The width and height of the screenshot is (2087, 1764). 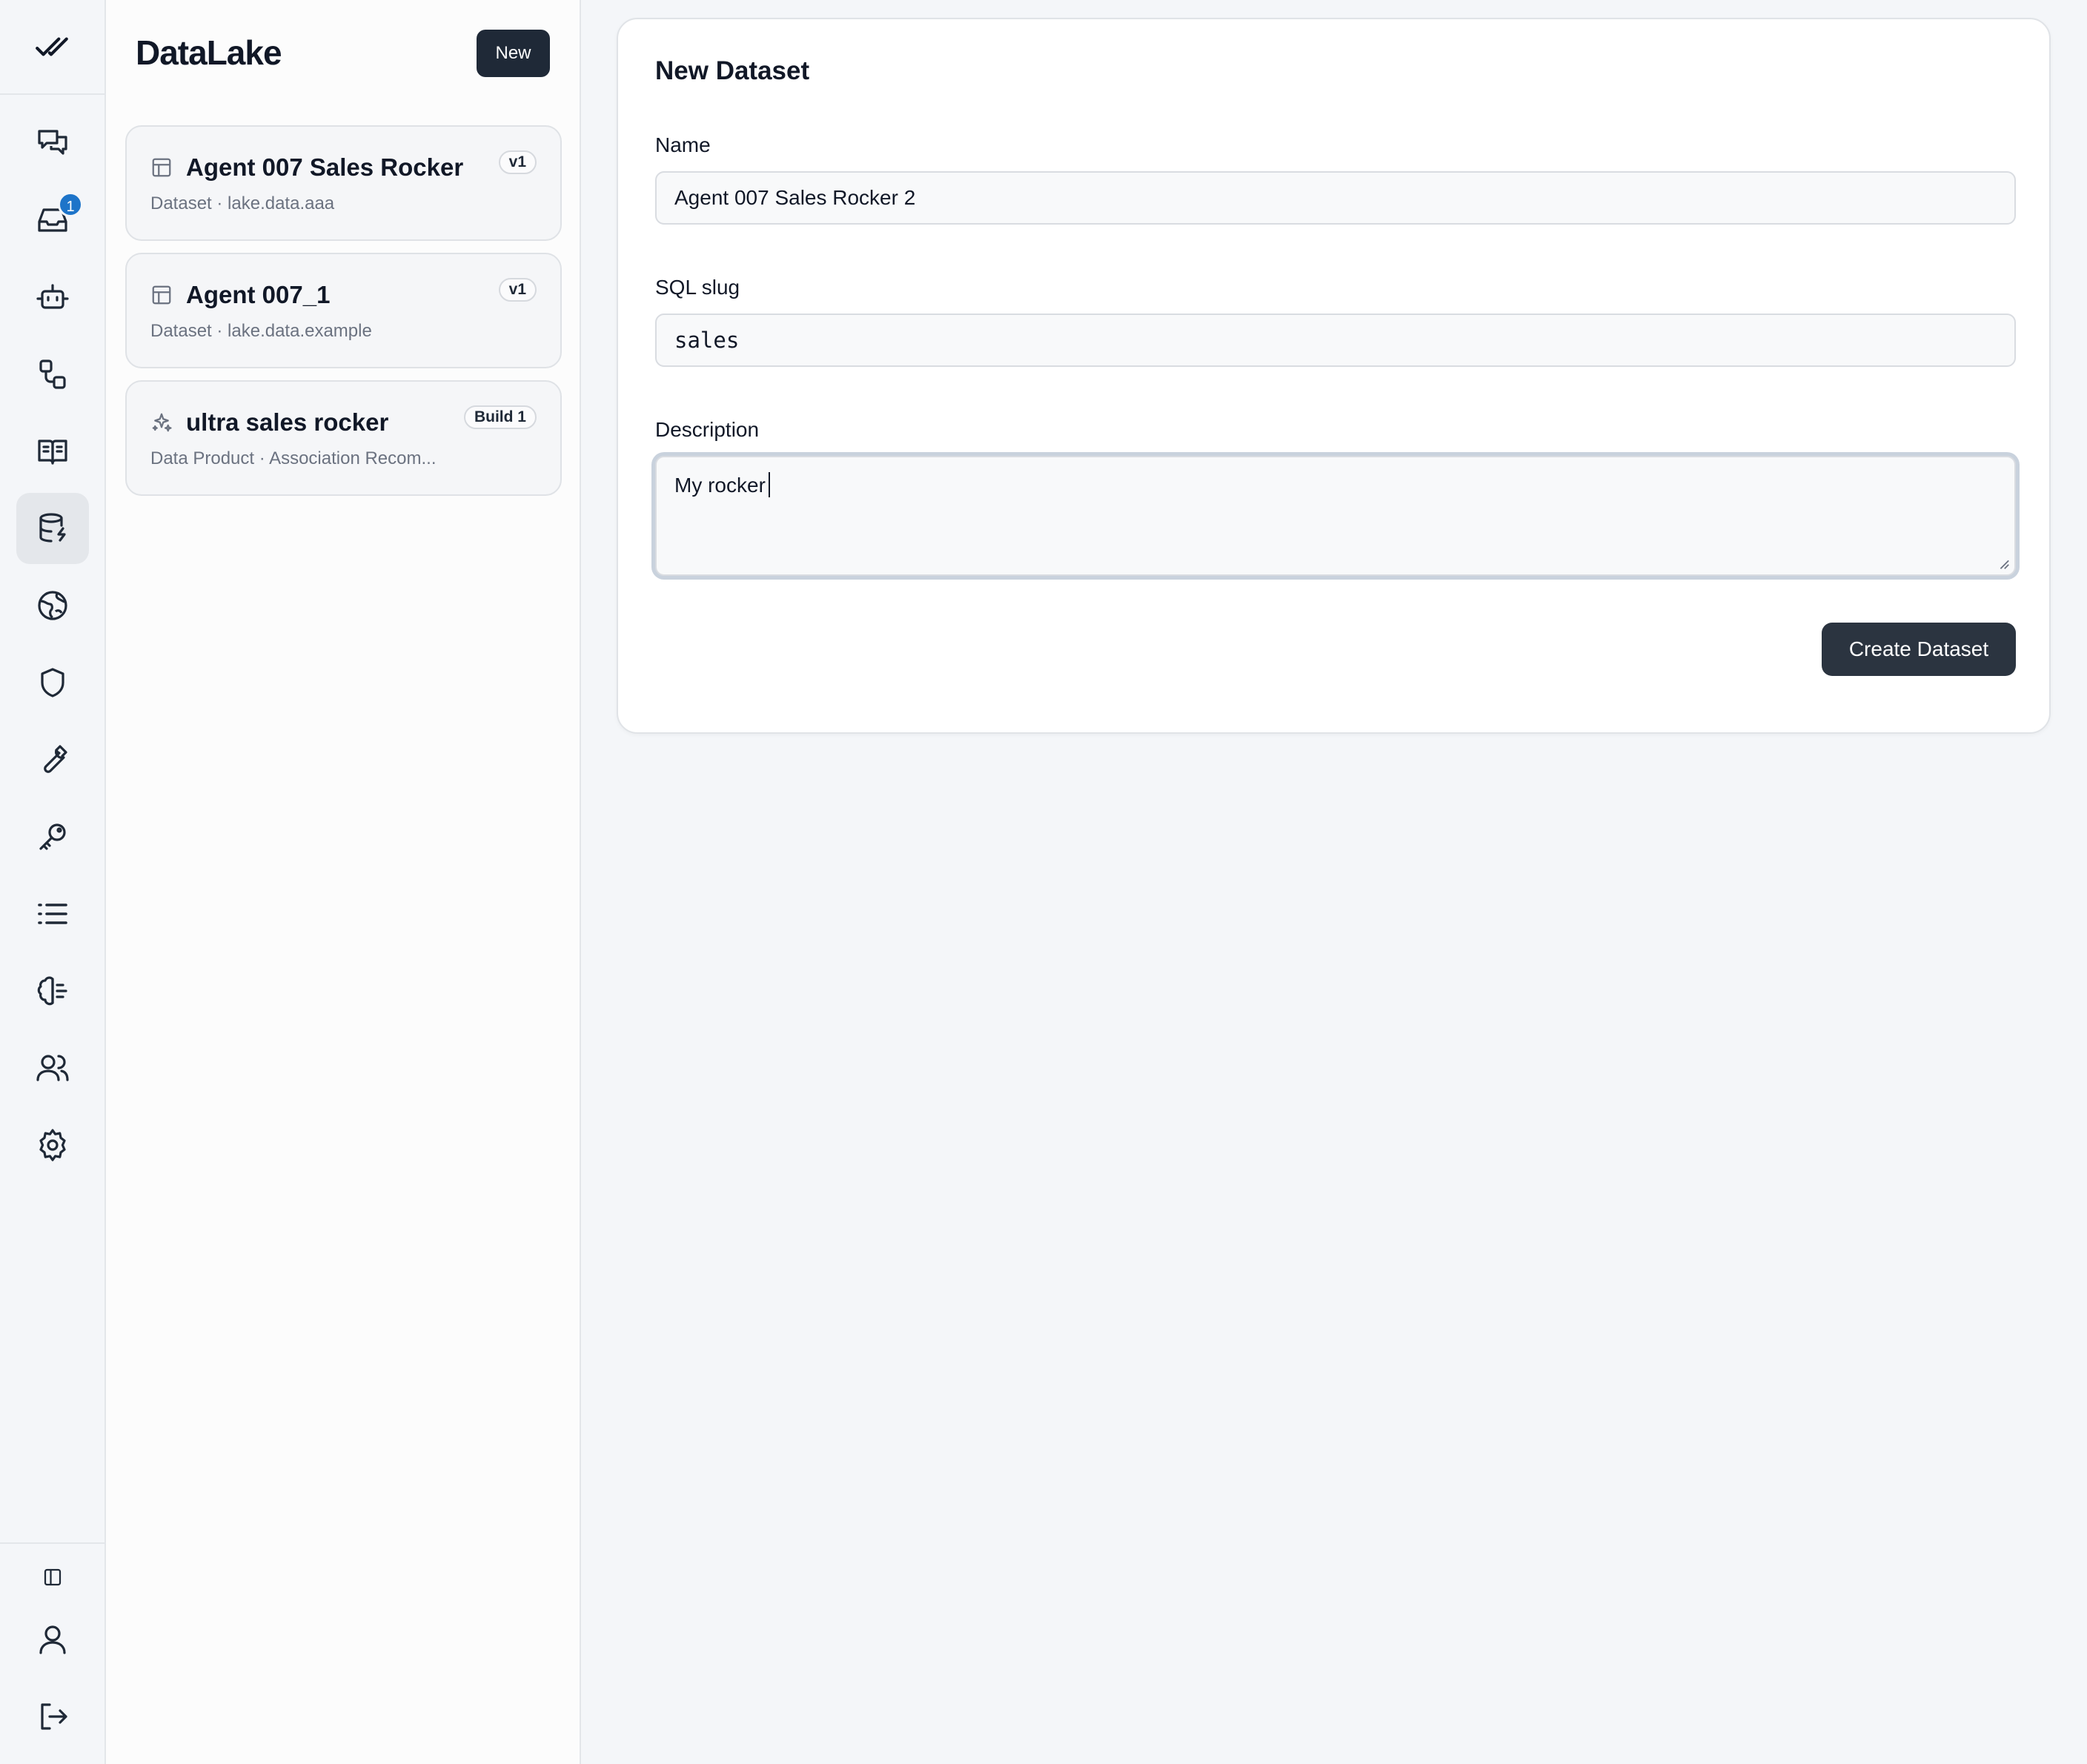 I want to click on user-icon, so click(x=52, y=1640).